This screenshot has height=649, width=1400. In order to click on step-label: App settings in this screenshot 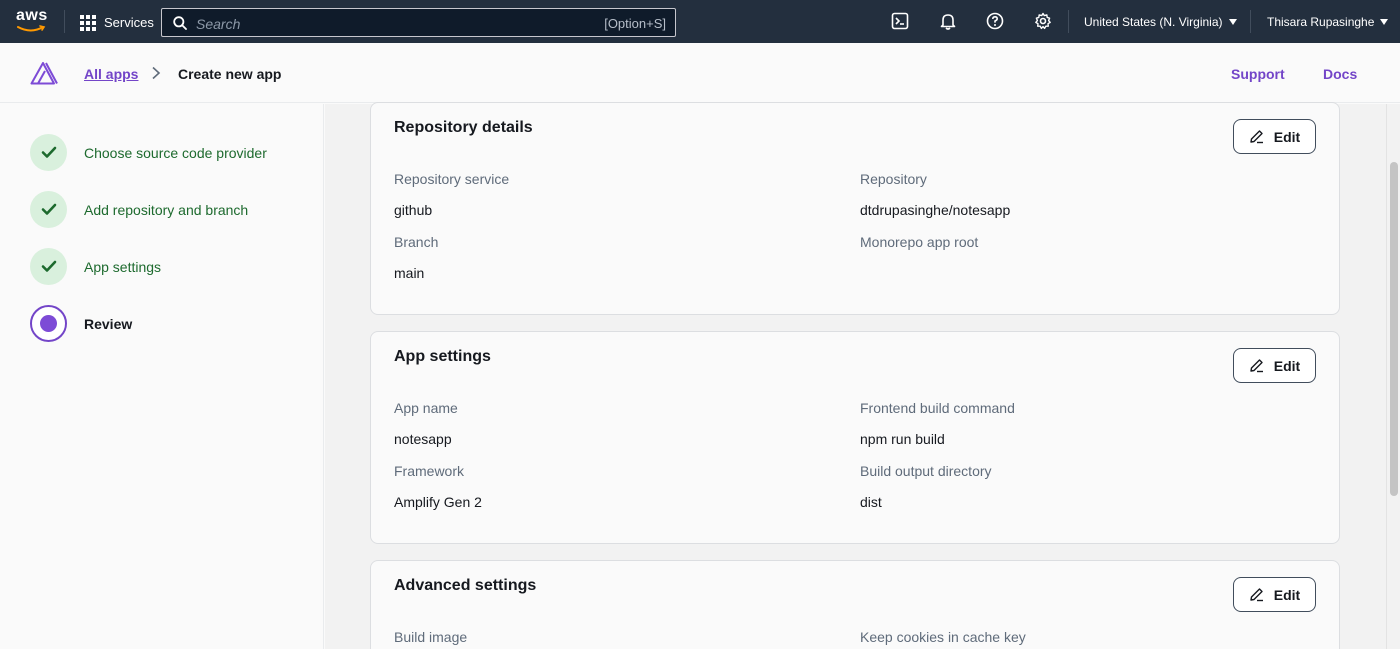, I will do `click(123, 266)`.